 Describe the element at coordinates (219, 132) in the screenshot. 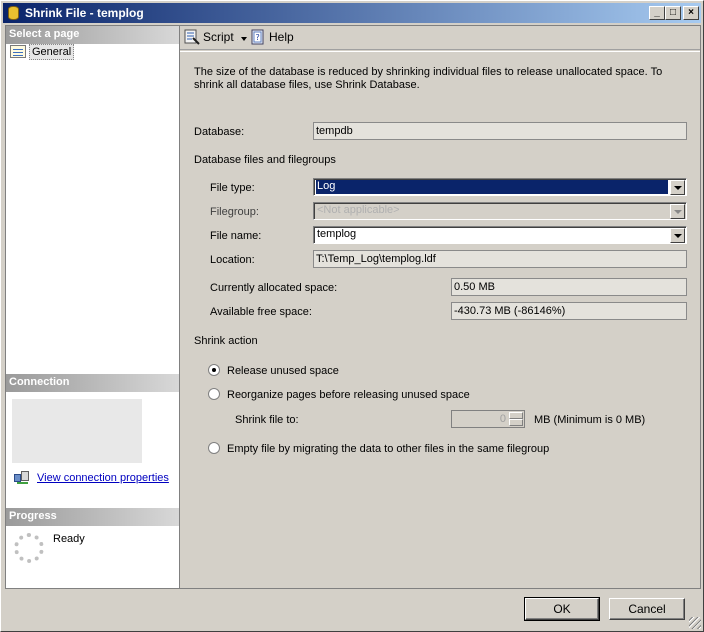

I see `database-label: Database:` at that location.